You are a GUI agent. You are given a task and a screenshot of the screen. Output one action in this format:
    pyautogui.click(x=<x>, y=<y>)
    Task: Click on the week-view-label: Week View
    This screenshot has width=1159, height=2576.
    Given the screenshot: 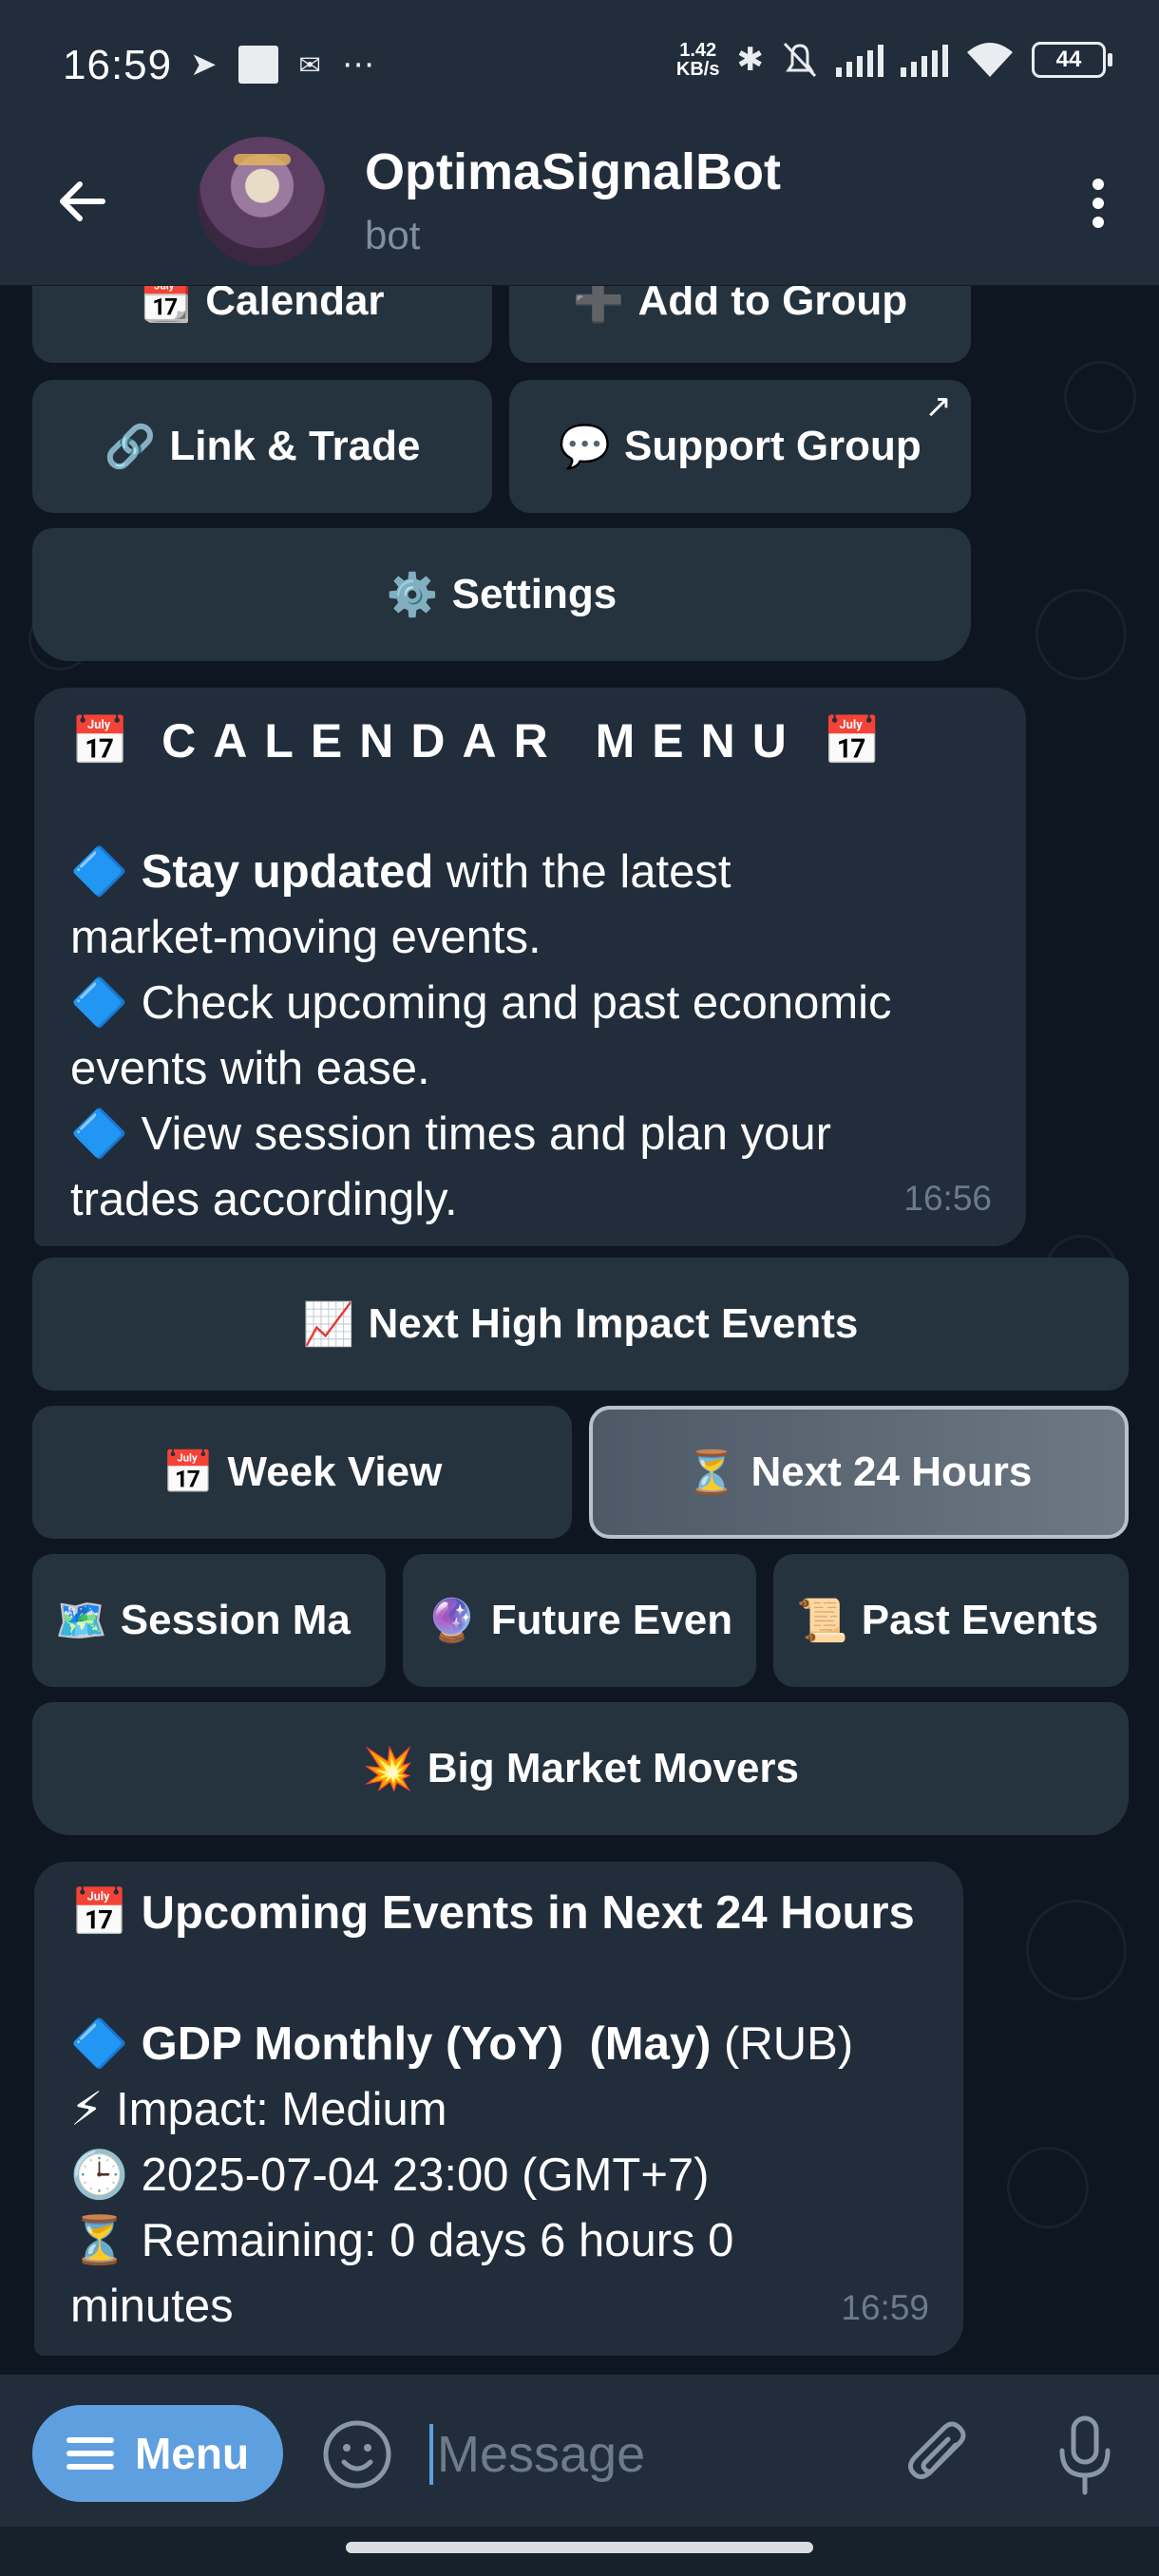 What is the action you would take?
    pyautogui.click(x=335, y=1472)
    